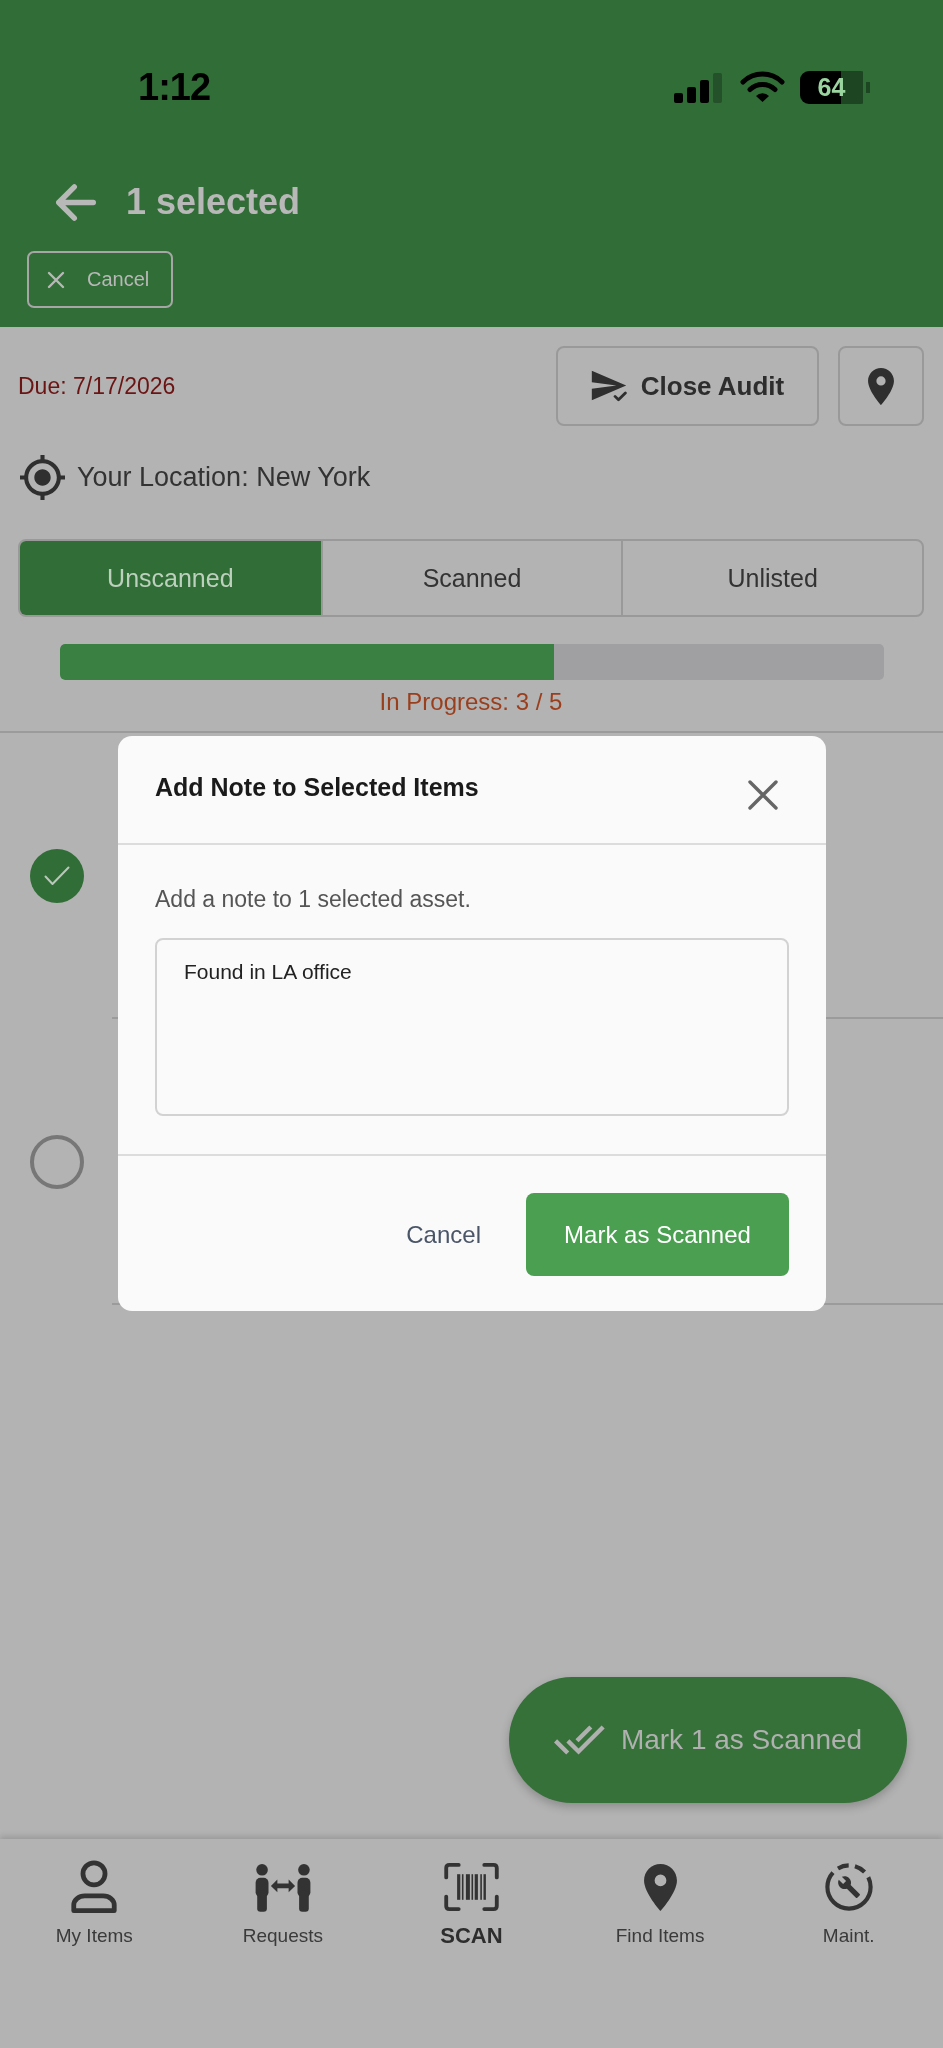 This screenshot has width=943, height=2048. I want to click on nav-item: SCAN, so click(471, 1894).